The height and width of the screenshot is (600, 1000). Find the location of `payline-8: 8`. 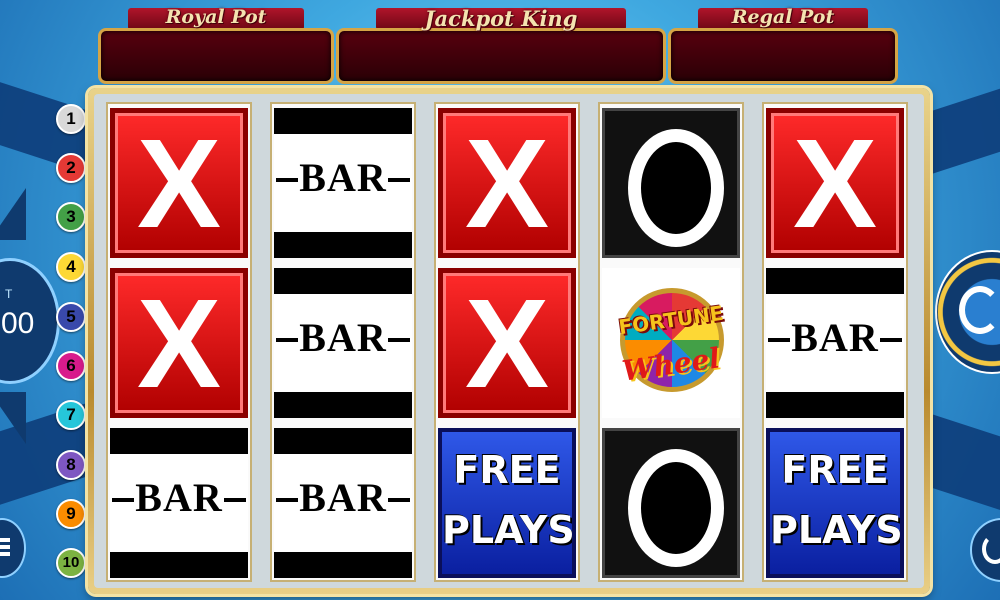

payline-8: 8 is located at coordinates (71, 465).